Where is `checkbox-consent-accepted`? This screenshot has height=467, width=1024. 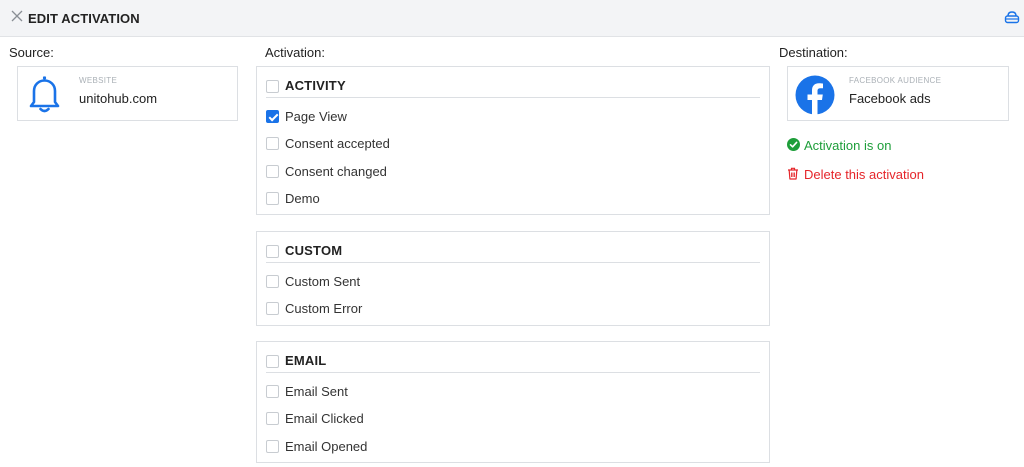
checkbox-consent-accepted is located at coordinates (272, 143).